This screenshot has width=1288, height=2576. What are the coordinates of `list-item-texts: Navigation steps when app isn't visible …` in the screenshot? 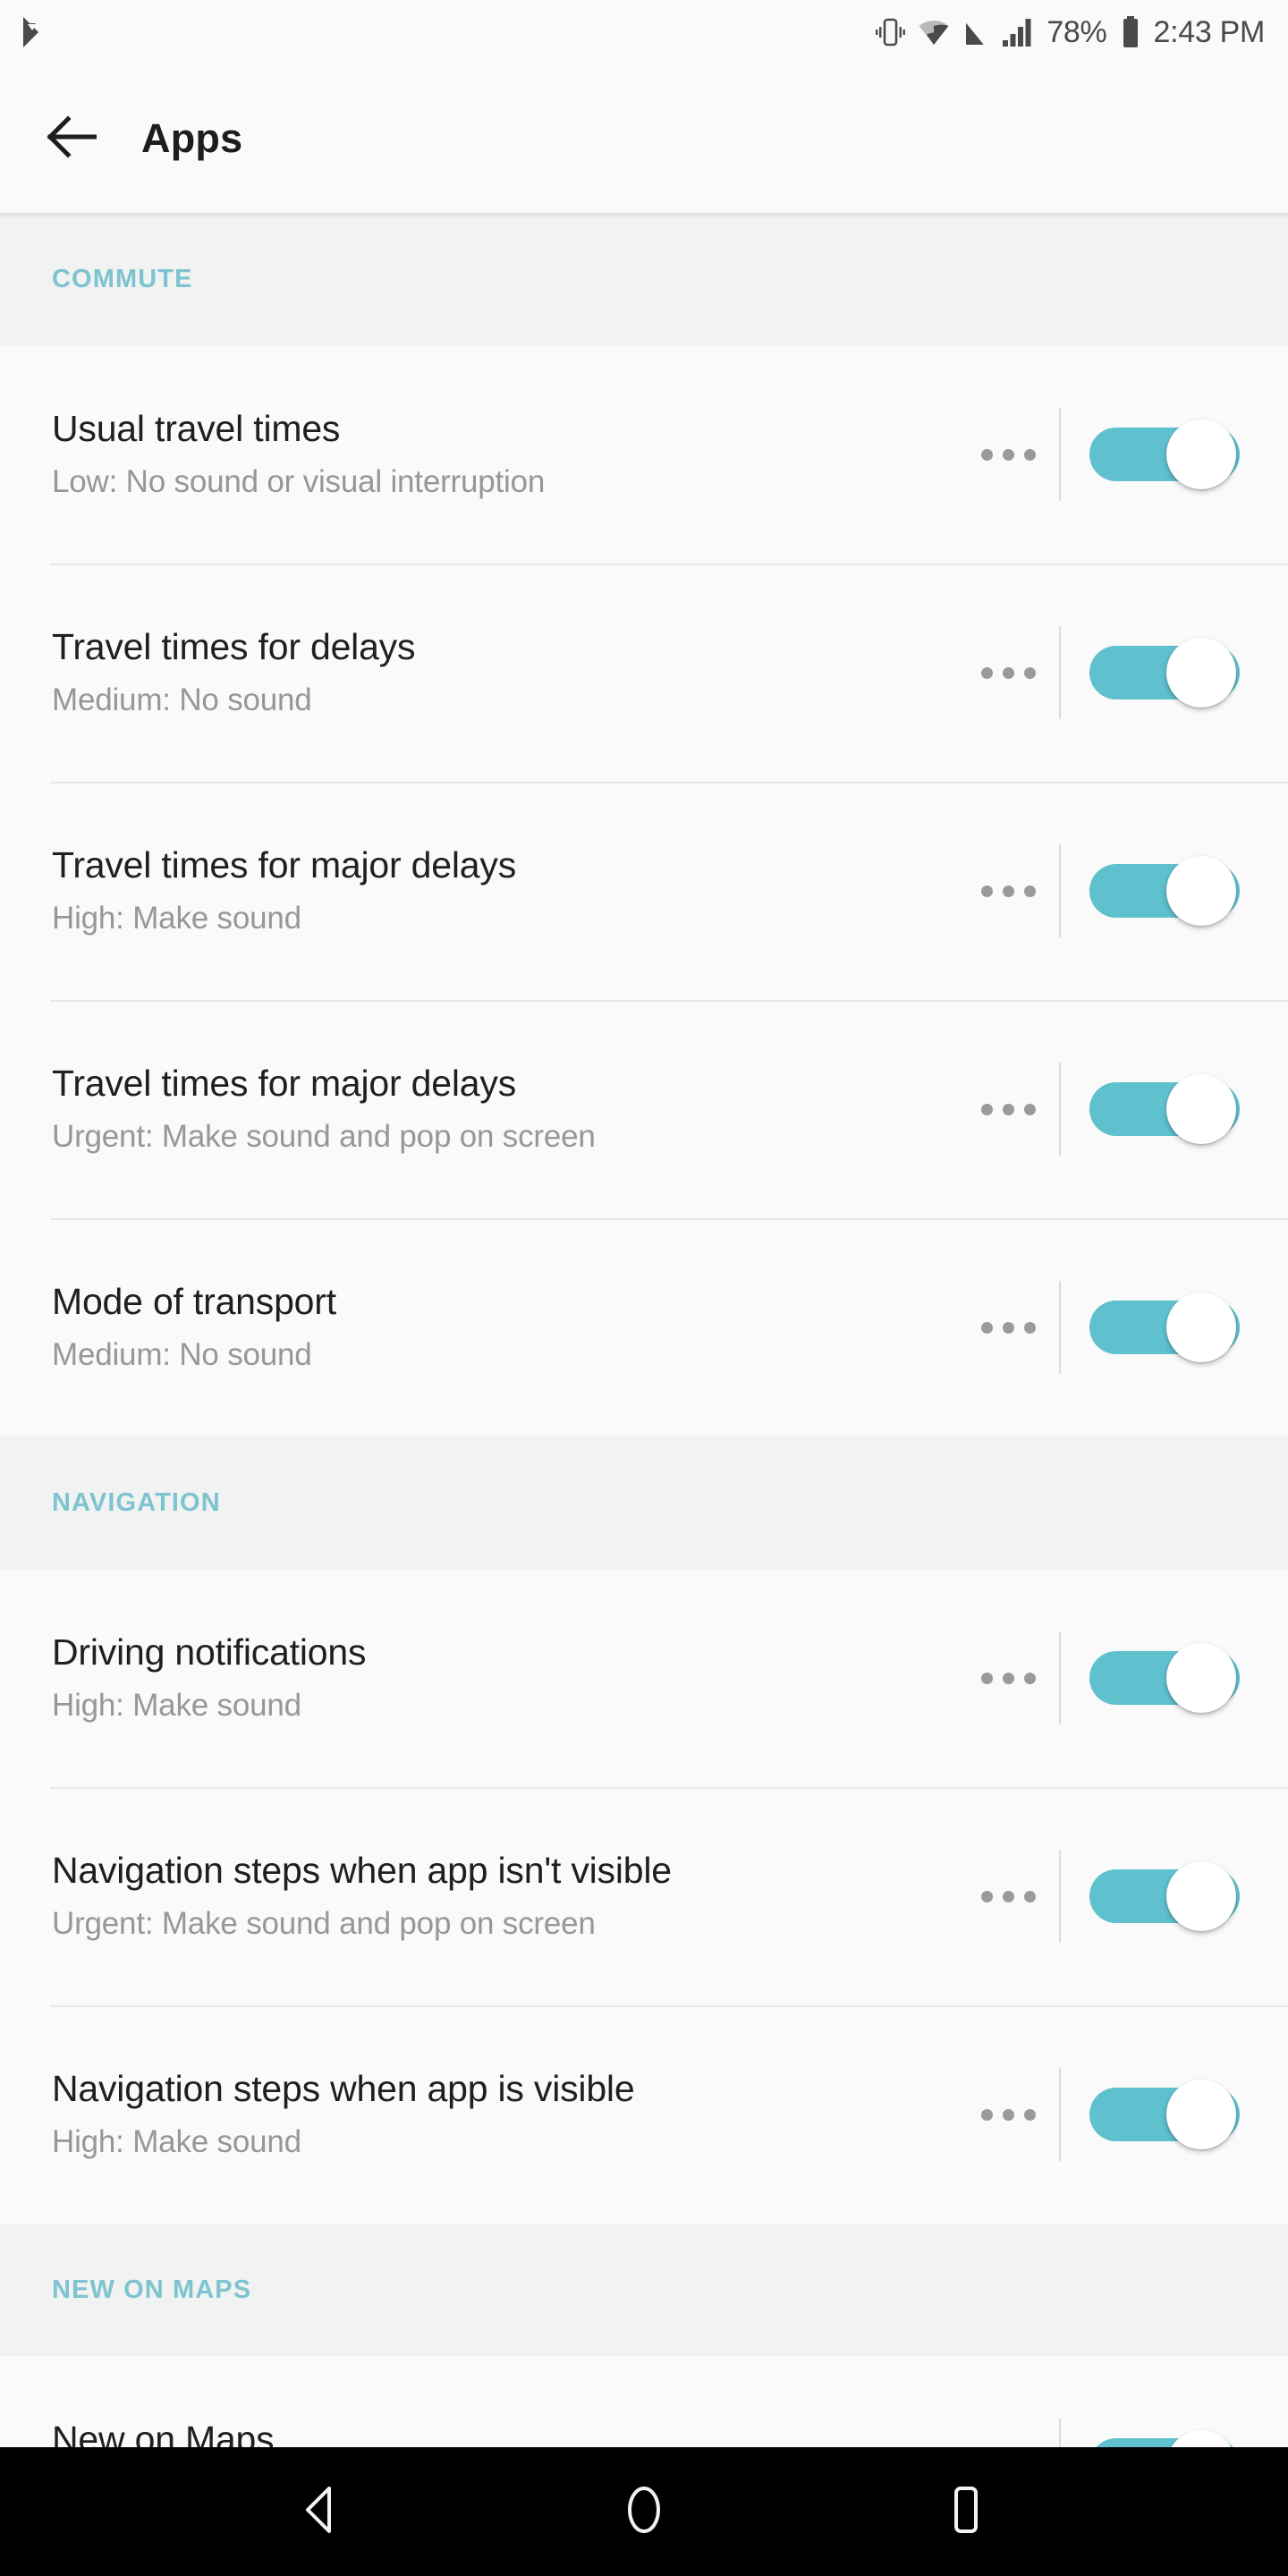 It's located at (511, 1896).